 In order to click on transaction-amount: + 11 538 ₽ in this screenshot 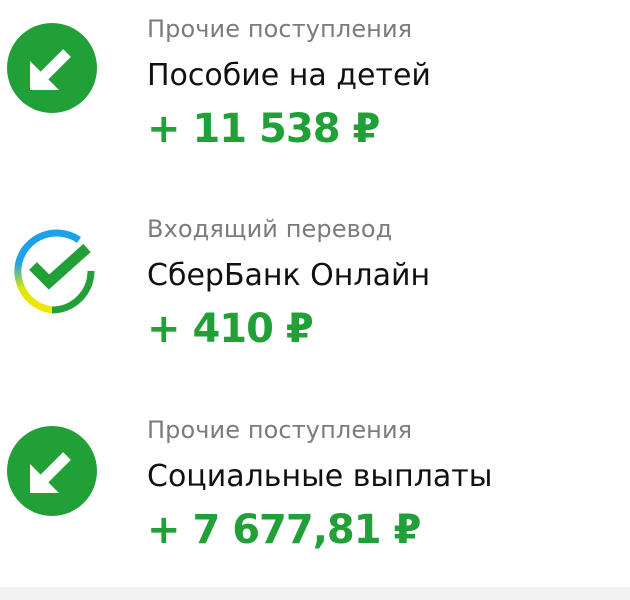, I will do `click(263, 129)`.